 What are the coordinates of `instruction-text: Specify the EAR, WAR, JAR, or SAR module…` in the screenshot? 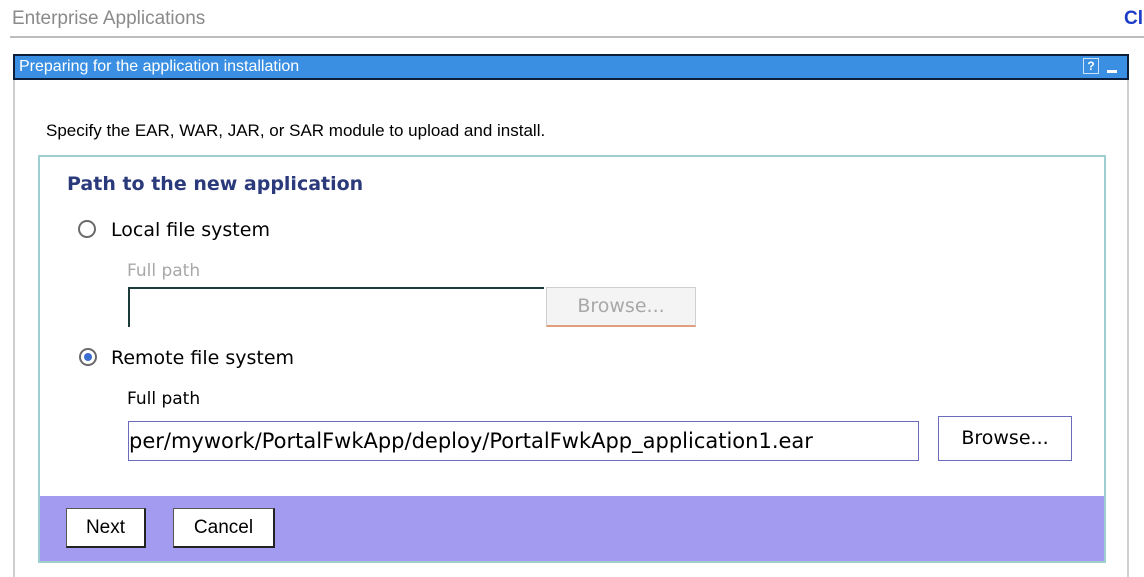 It's located at (296, 130).